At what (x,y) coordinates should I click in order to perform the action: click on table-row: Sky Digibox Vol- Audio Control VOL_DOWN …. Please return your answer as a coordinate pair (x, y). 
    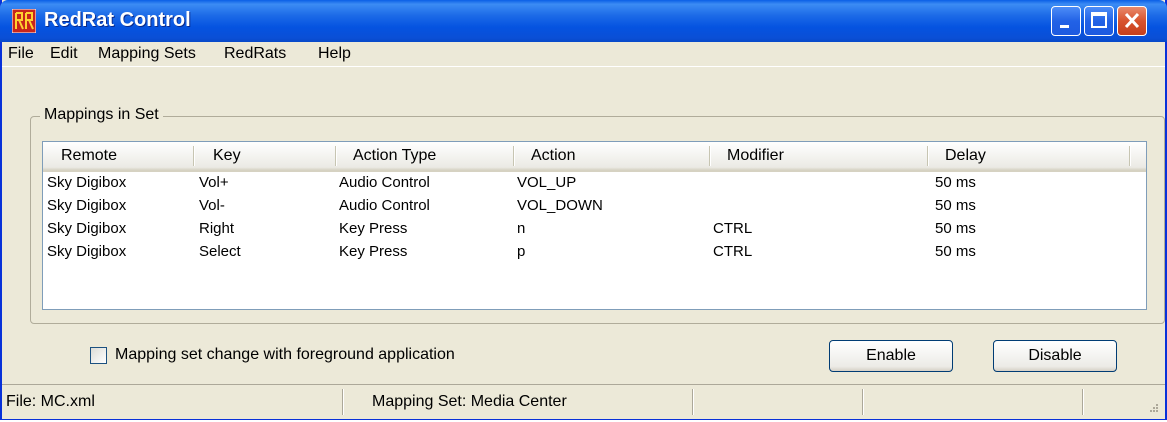
    Looking at the image, I should click on (594, 206).